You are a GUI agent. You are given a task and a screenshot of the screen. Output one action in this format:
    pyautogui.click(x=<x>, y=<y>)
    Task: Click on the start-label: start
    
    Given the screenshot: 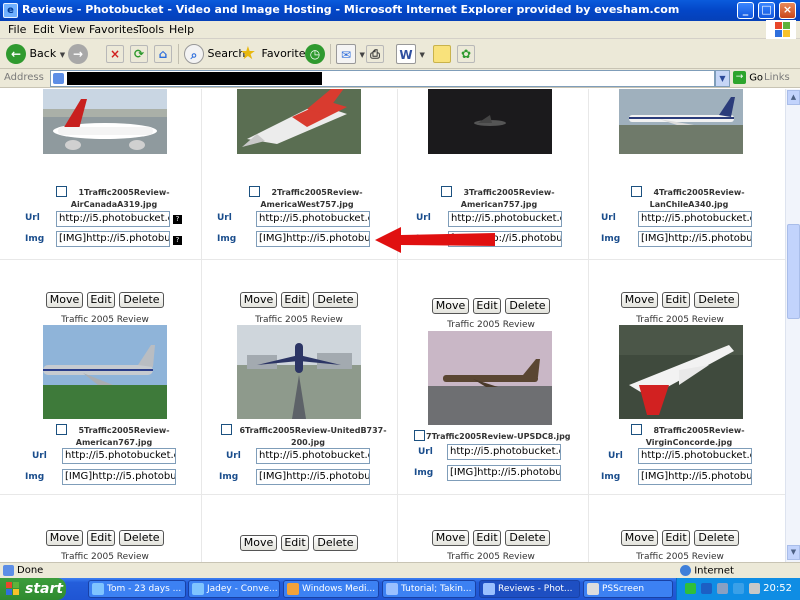 What is the action you would take?
    pyautogui.click(x=44, y=589)
    